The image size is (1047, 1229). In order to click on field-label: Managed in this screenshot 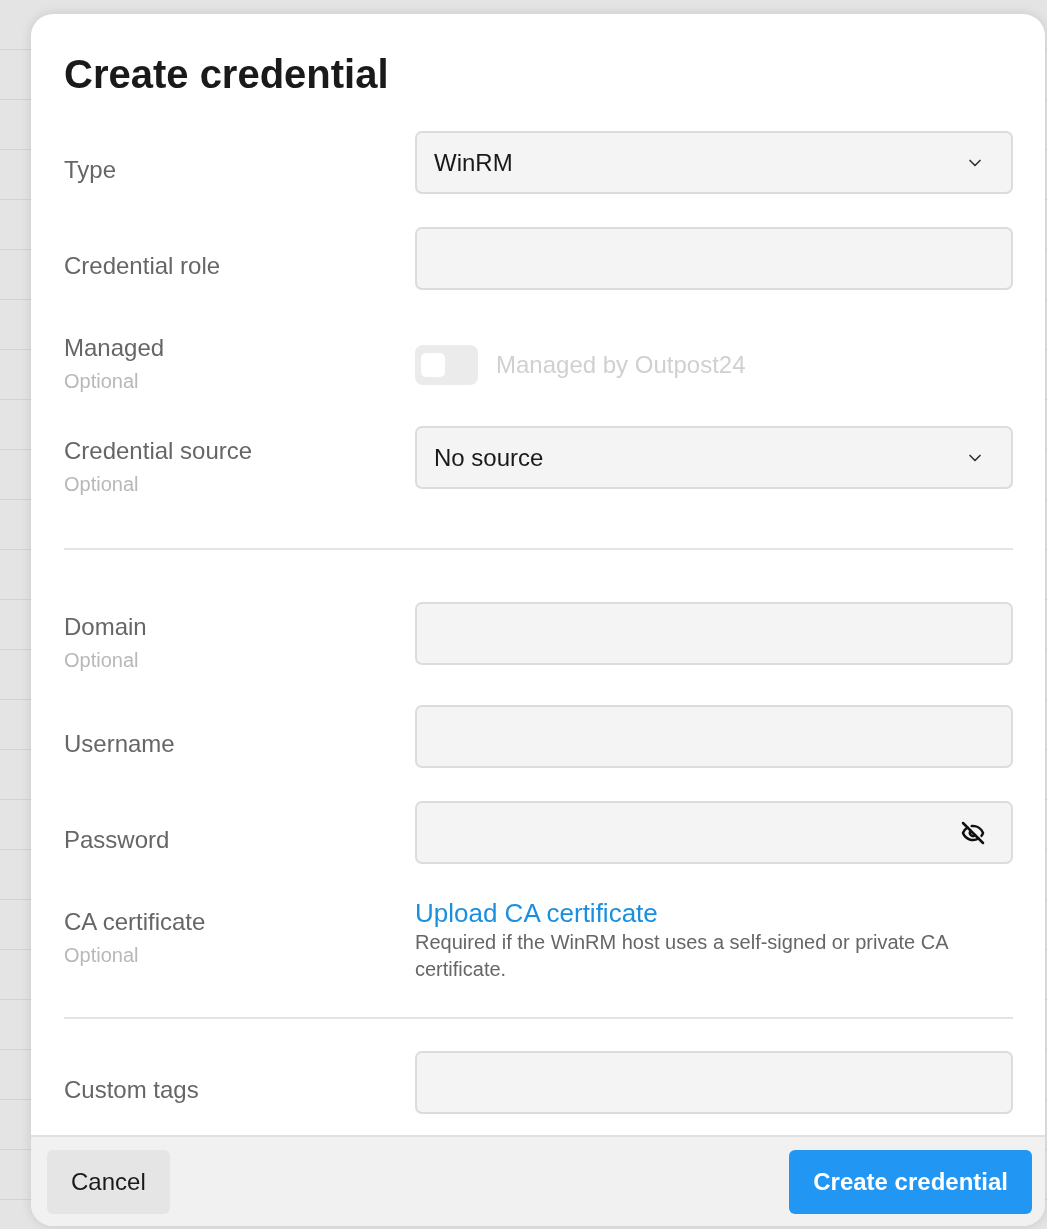, I will do `click(115, 348)`.